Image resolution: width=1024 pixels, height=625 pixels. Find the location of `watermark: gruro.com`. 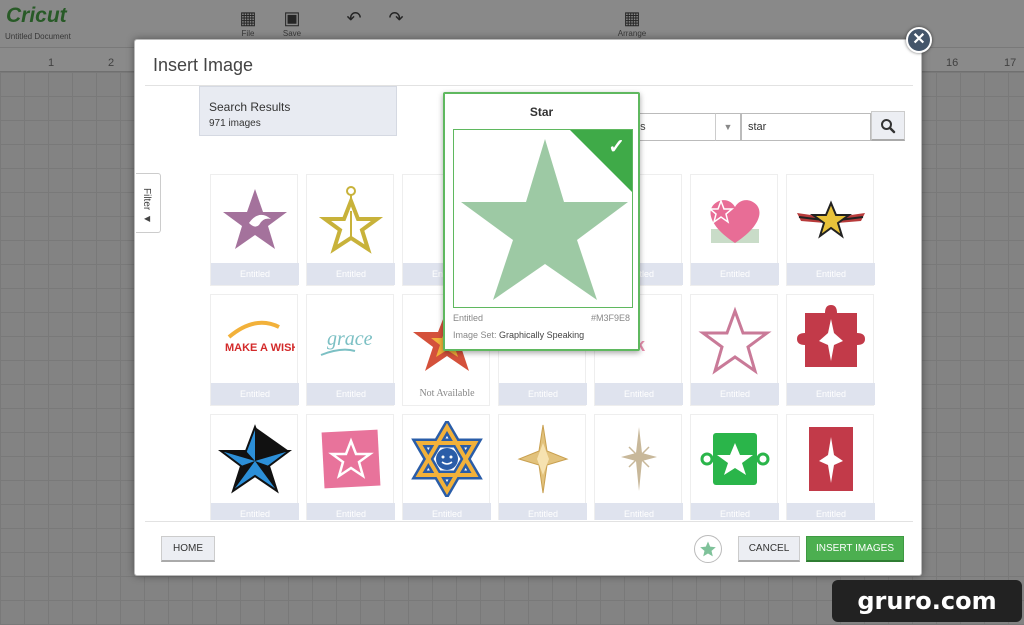

watermark: gruro.com is located at coordinates (927, 601).